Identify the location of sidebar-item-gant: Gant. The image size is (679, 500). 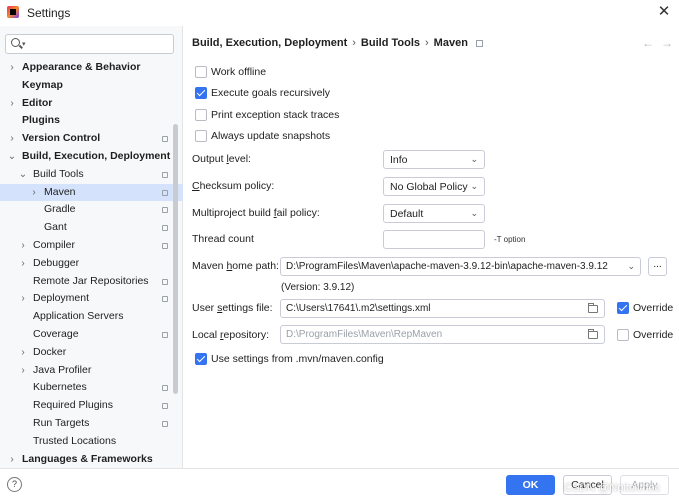
(91, 228).